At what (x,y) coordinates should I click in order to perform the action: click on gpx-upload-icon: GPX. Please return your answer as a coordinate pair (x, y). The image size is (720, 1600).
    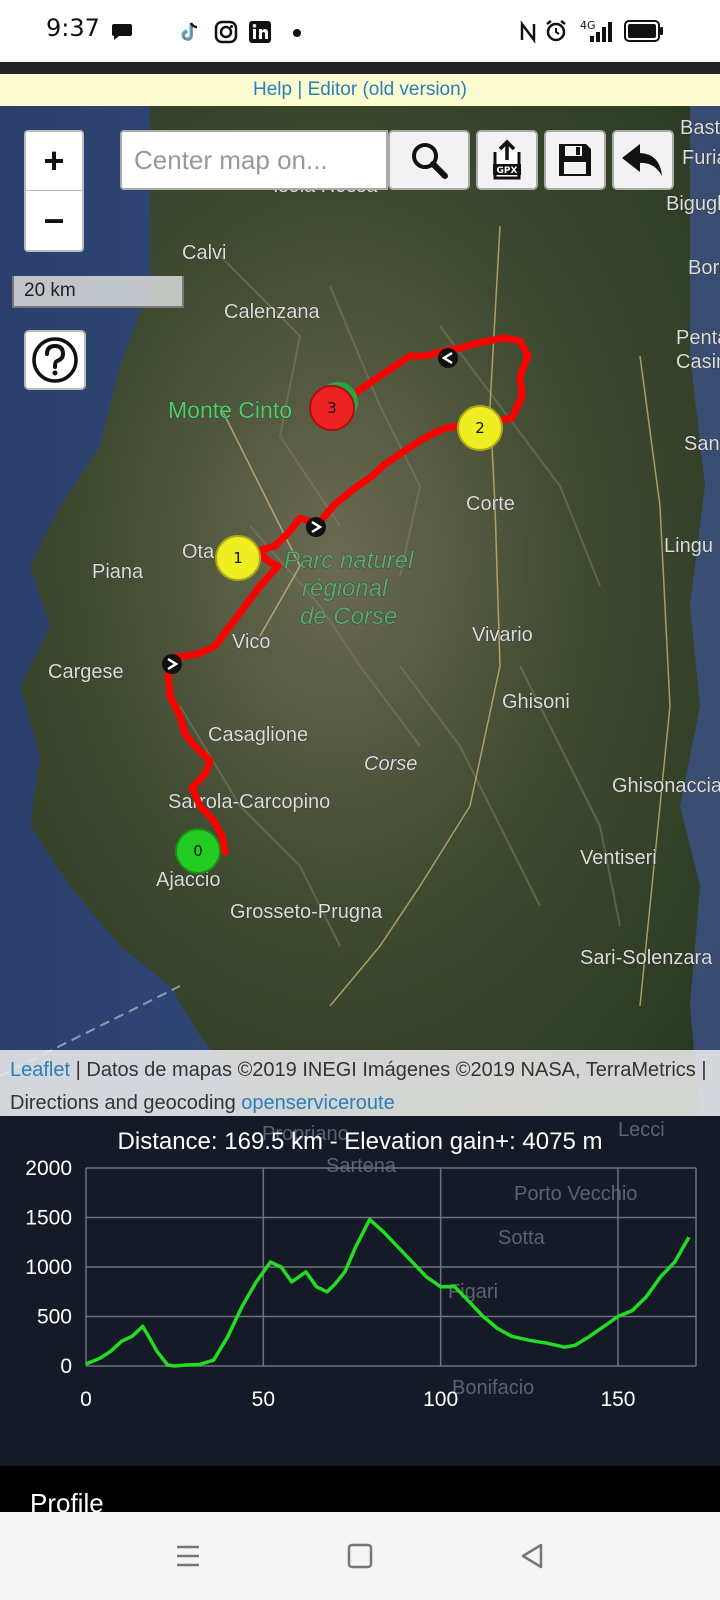
    Looking at the image, I should click on (507, 159).